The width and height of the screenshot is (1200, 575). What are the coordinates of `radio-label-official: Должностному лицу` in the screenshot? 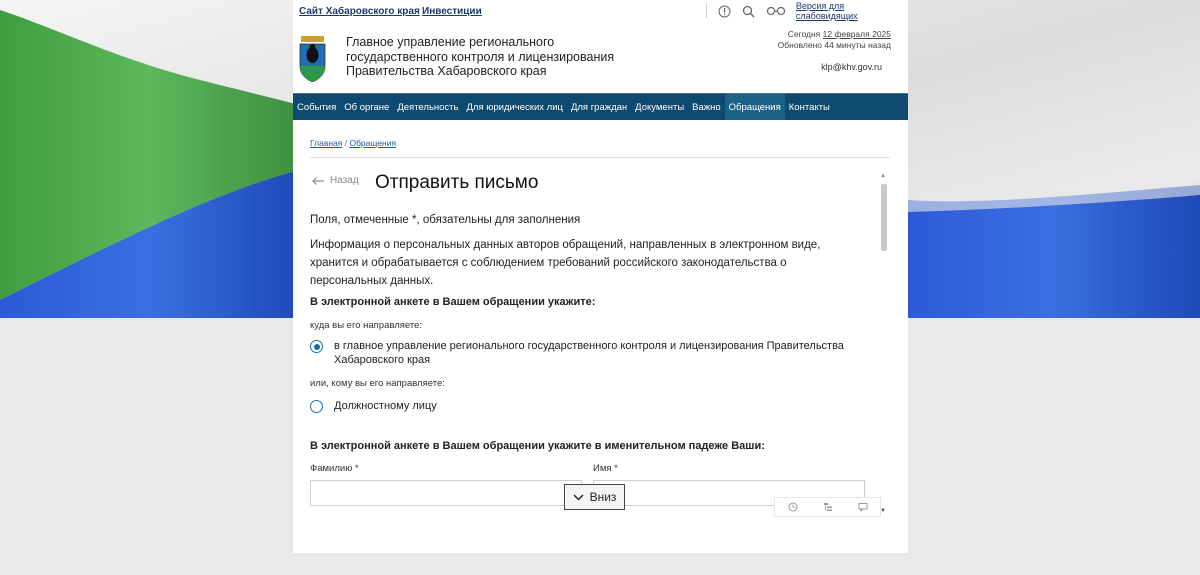 It's located at (385, 406).